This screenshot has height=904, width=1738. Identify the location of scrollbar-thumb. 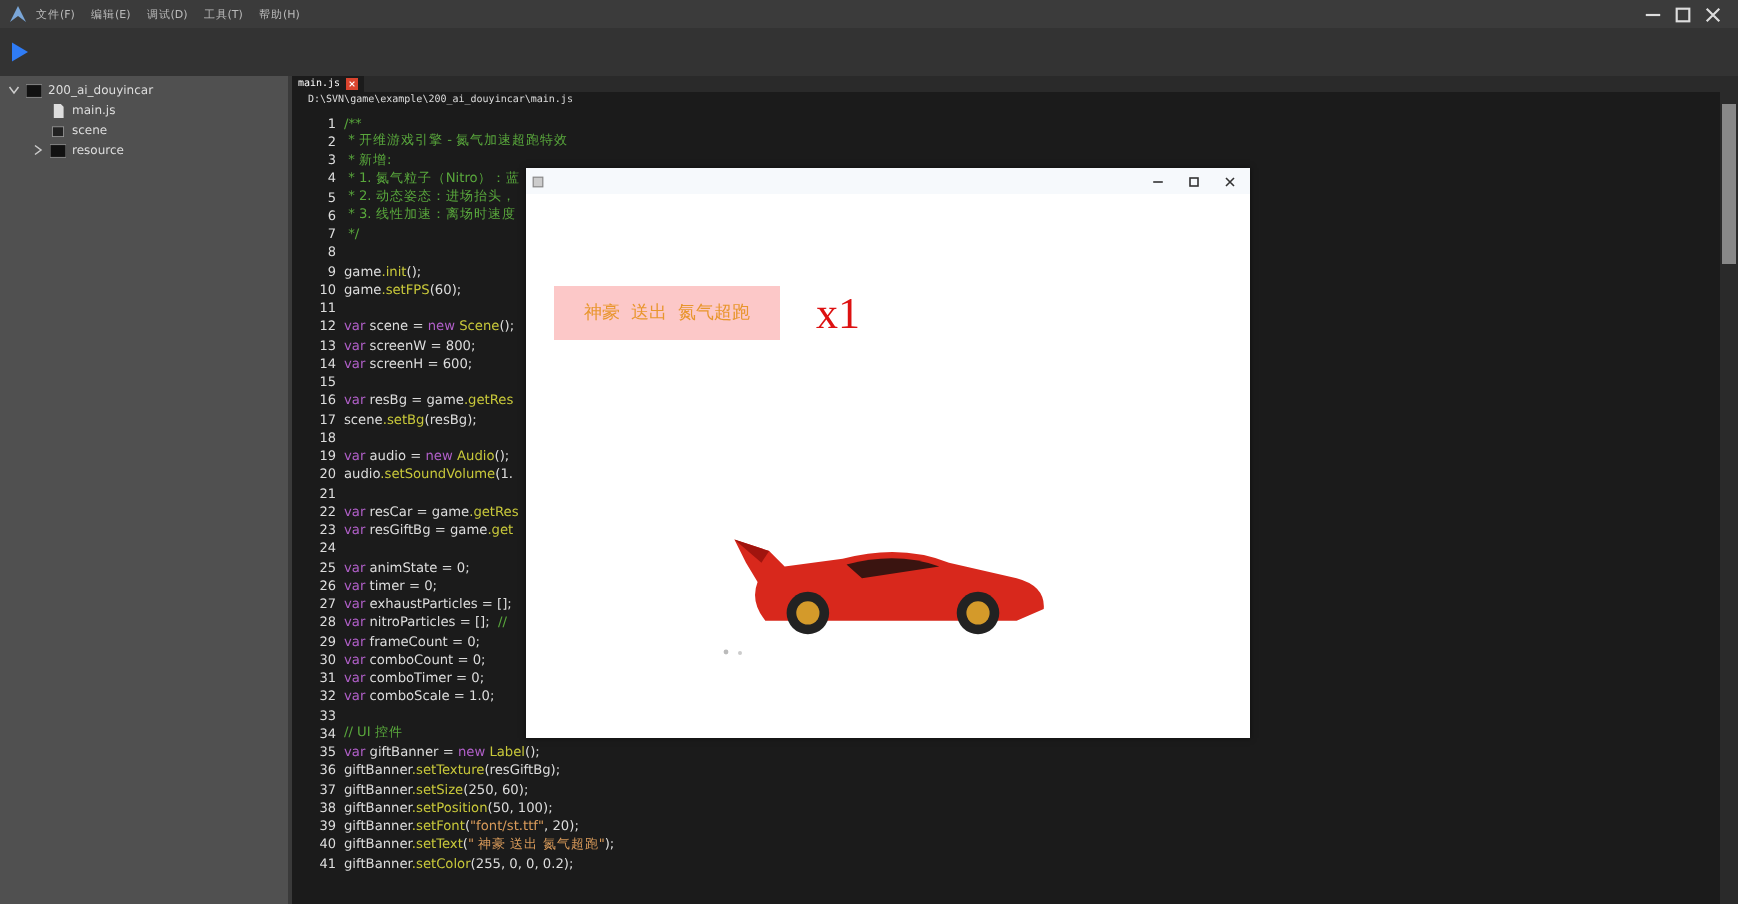
(1729, 184).